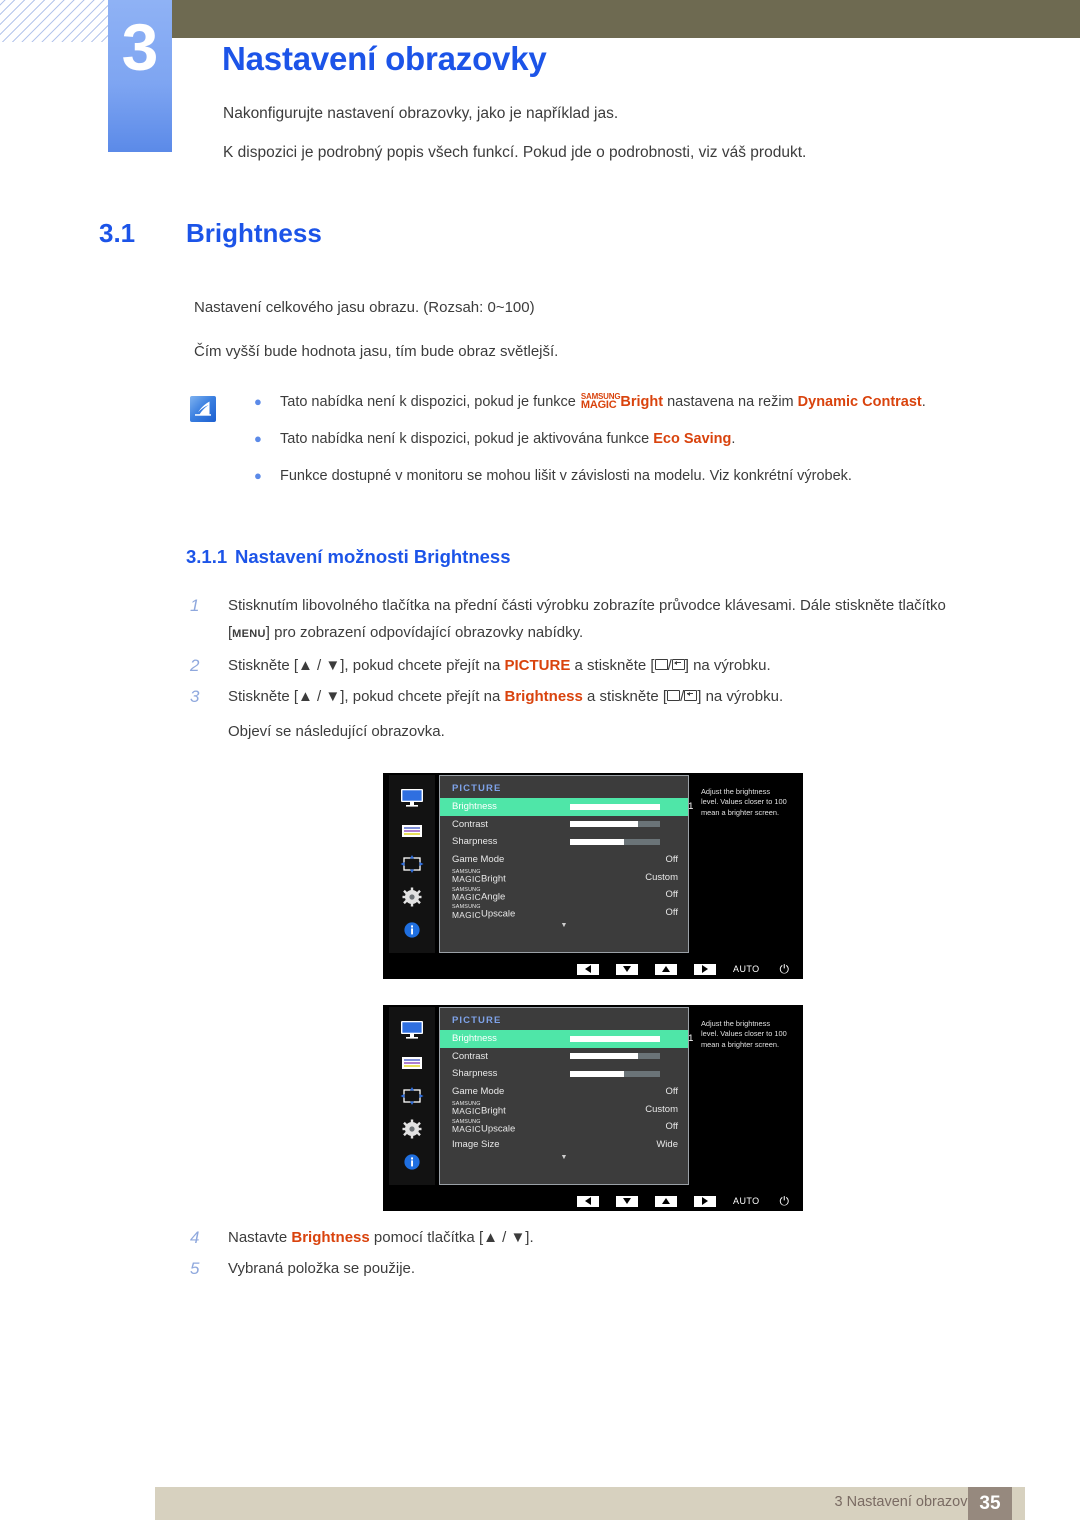  What do you see at coordinates (626, 19) in the screenshot?
I see `chapter-header-bar` at bounding box center [626, 19].